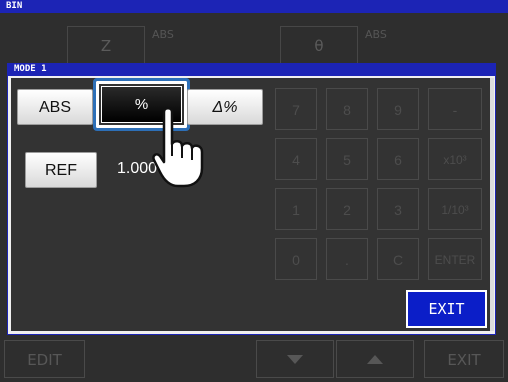  Describe the element at coordinates (251, 69) in the screenshot. I see `dialog-title-bar` at that location.